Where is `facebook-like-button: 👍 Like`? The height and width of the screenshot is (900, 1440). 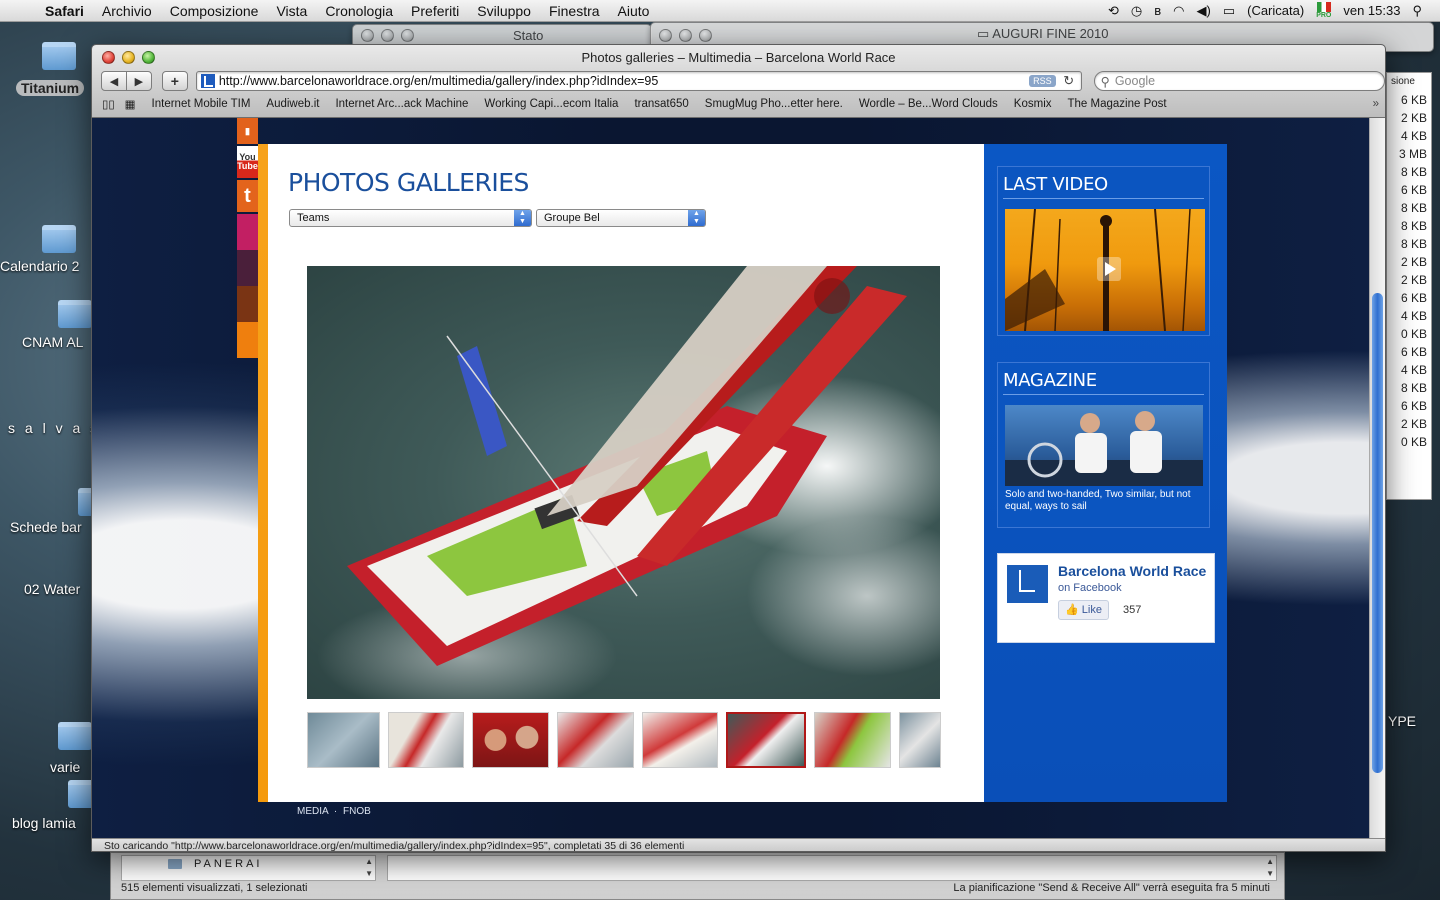 facebook-like-button: 👍 Like is located at coordinates (1083, 610).